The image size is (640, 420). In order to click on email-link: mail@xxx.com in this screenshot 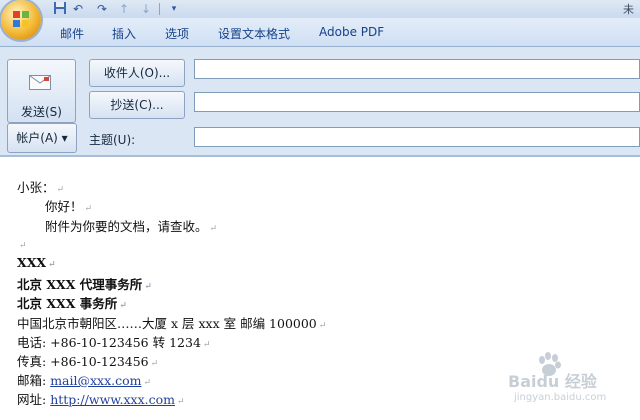, I will do `click(95, 380)`.